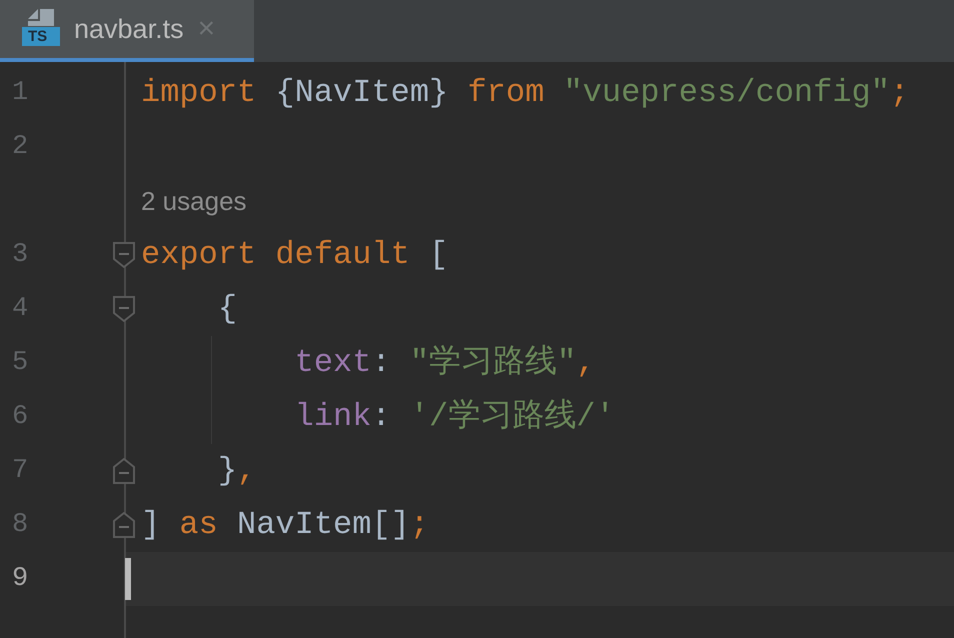 This screenshot has width=954, height=638. What do you see at coordinates (227, 309) in the screenshot?
I see `code-line: {` at bounding box center [227, 309].